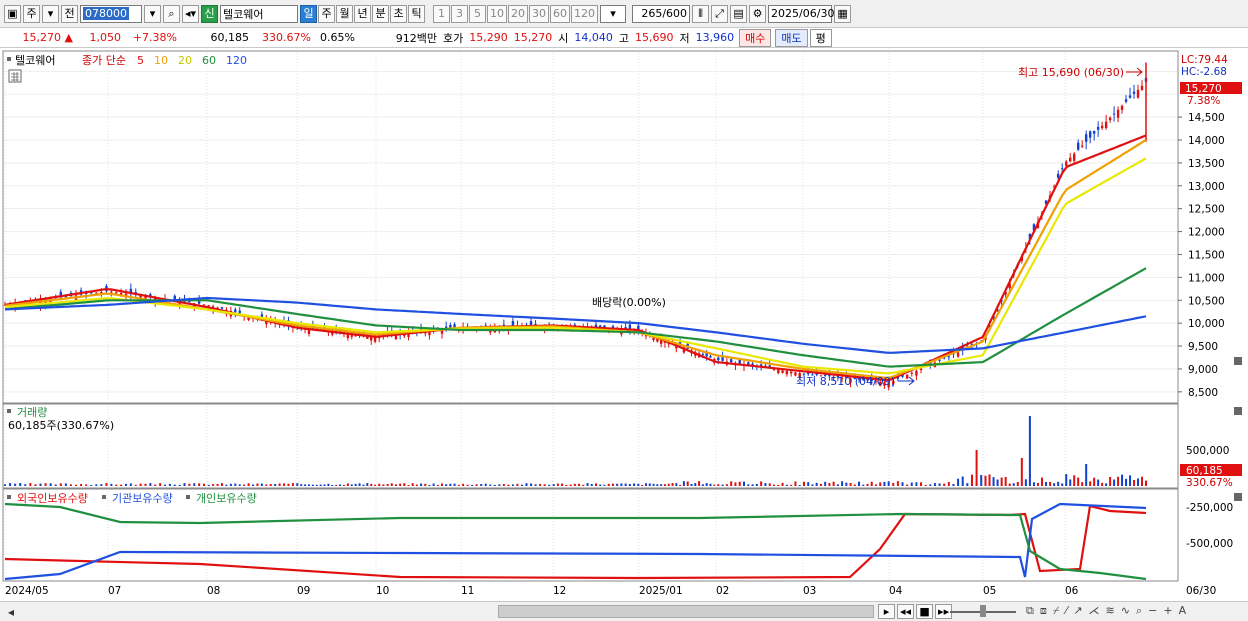 This screenshot has height=621, width=1248. What do you see at coordinates (701, 13) in the screenshot?
I see `candle-icon: ⫴` at bounding box center [701, 13].